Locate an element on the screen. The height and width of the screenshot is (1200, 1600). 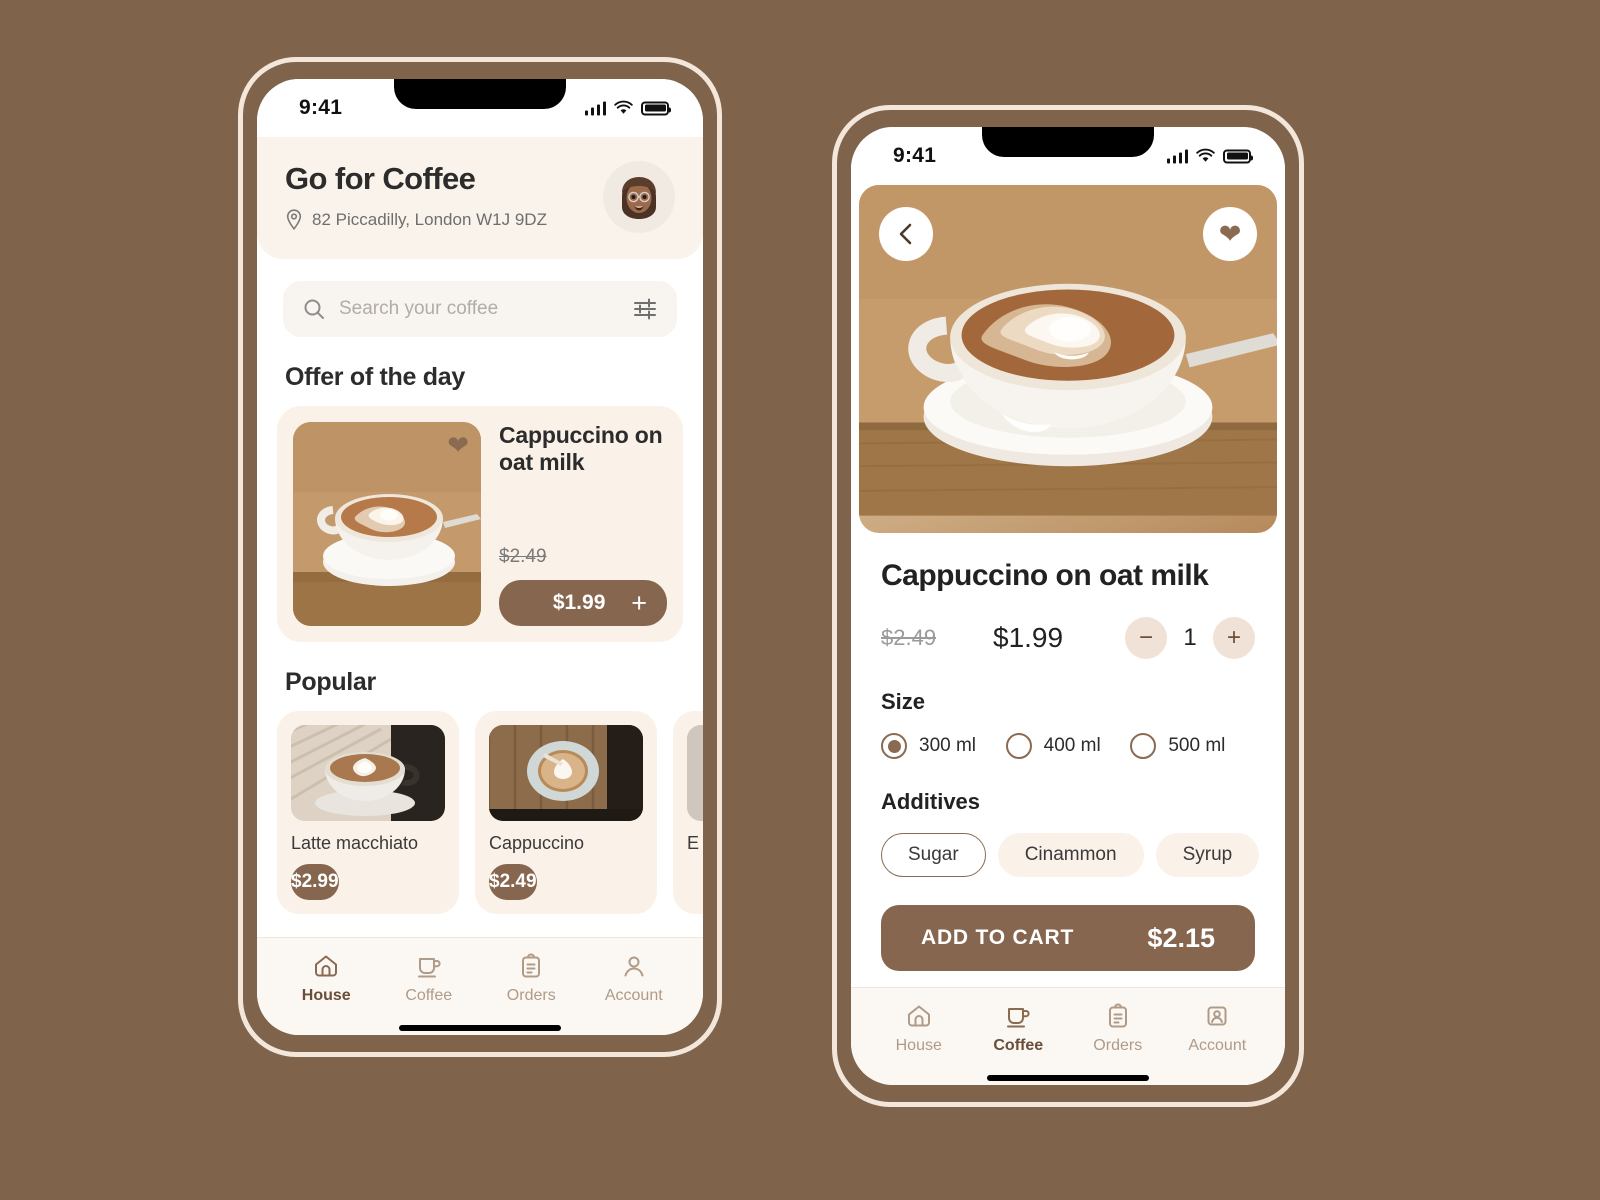
latte-macchiato-photo is located at coordinates (368, 773).